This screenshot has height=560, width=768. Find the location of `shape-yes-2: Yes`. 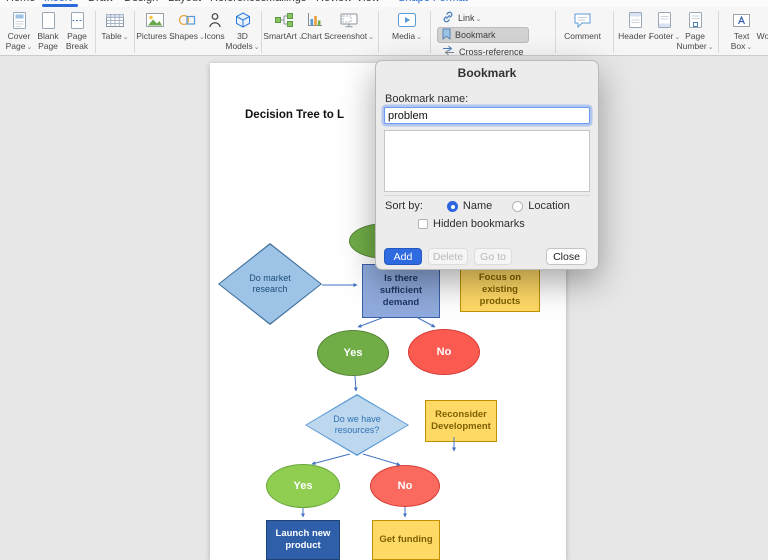

shape-yes-2: Yes is located at coordinates (303, 486).